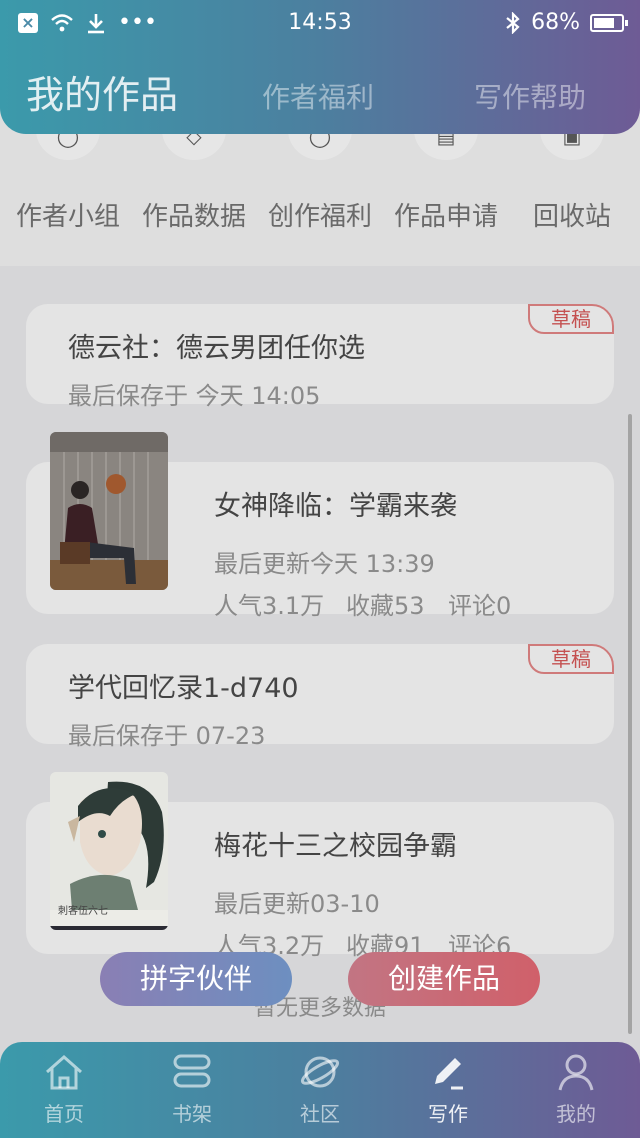  I want to click on work-card-draft: 草稿 学代回忆录1-d740 最后保存于 07-23, so click(320, 697).